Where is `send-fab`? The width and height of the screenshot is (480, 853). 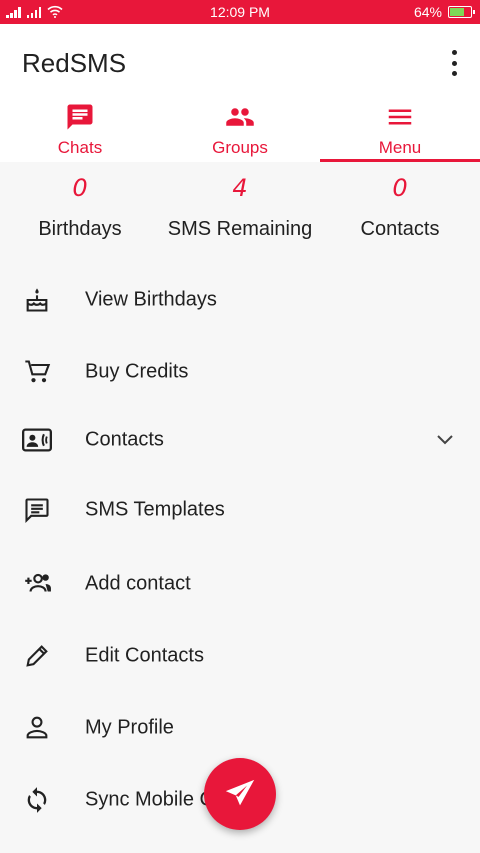 send-fab is located at coordinates (240, 794).